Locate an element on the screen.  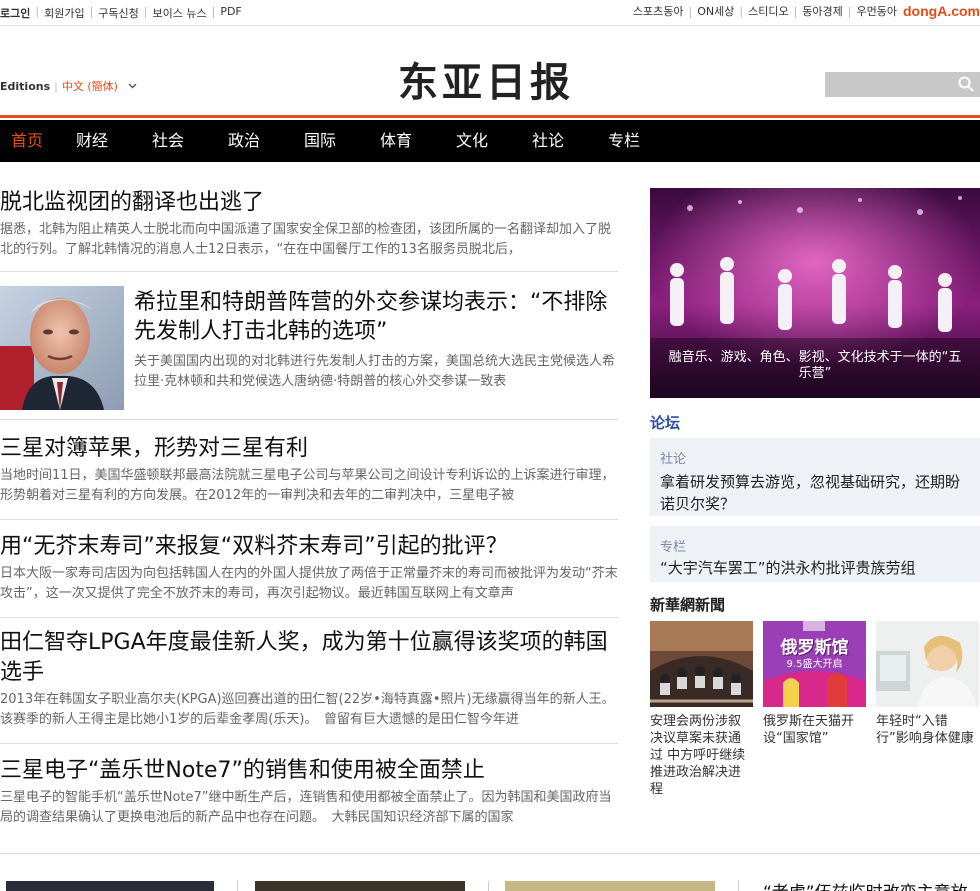
nav-sports: 体育 is located at coordinates (396, 141).